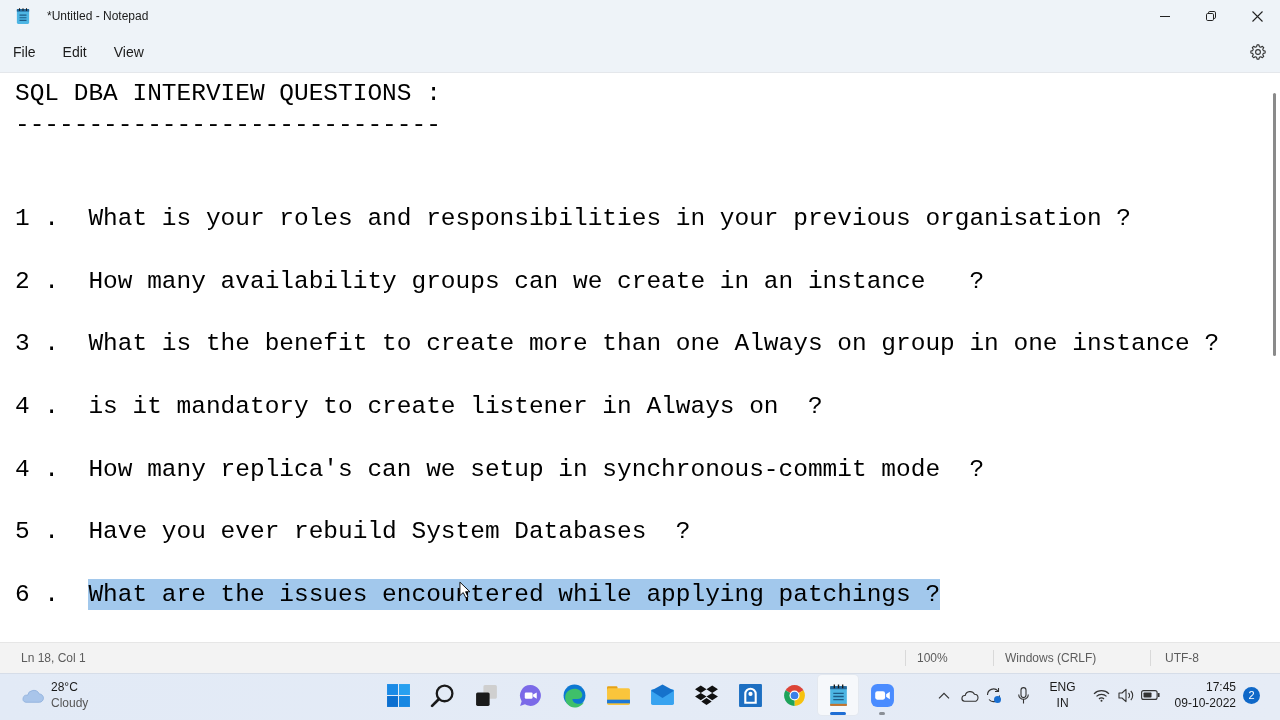 Image resolution: width=1280 pixels, height=720 pixels. I want to click on scrollbar-thumb, so click(1274, 224).